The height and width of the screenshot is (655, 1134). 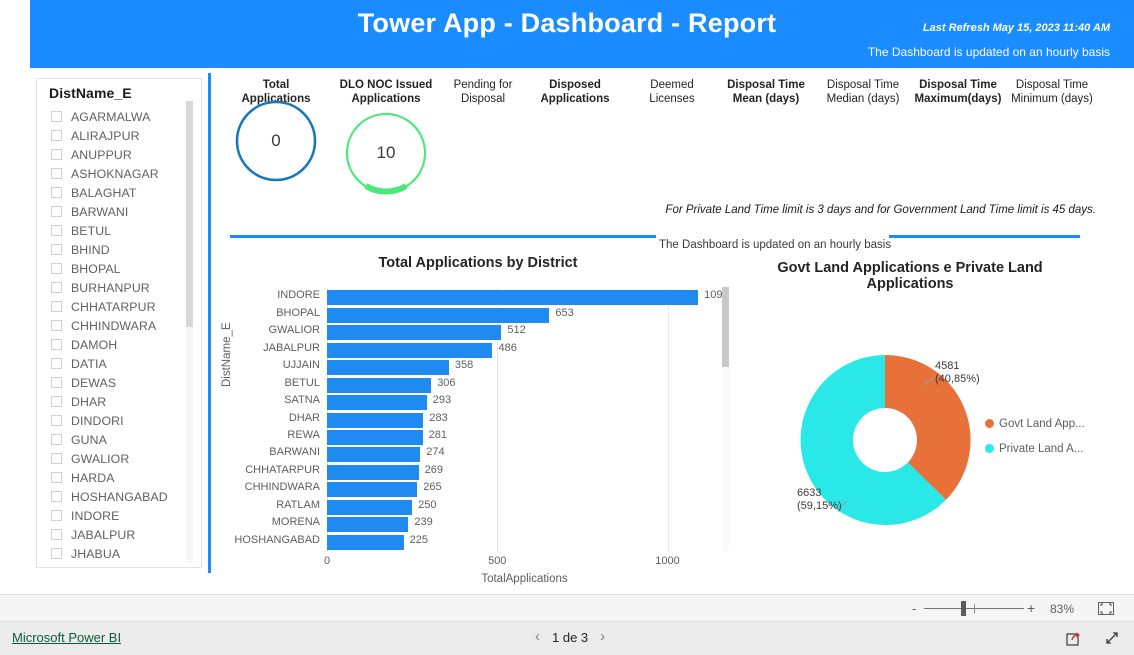 I want to click on slicer-item: DHAR, so click(x=119, y=401).